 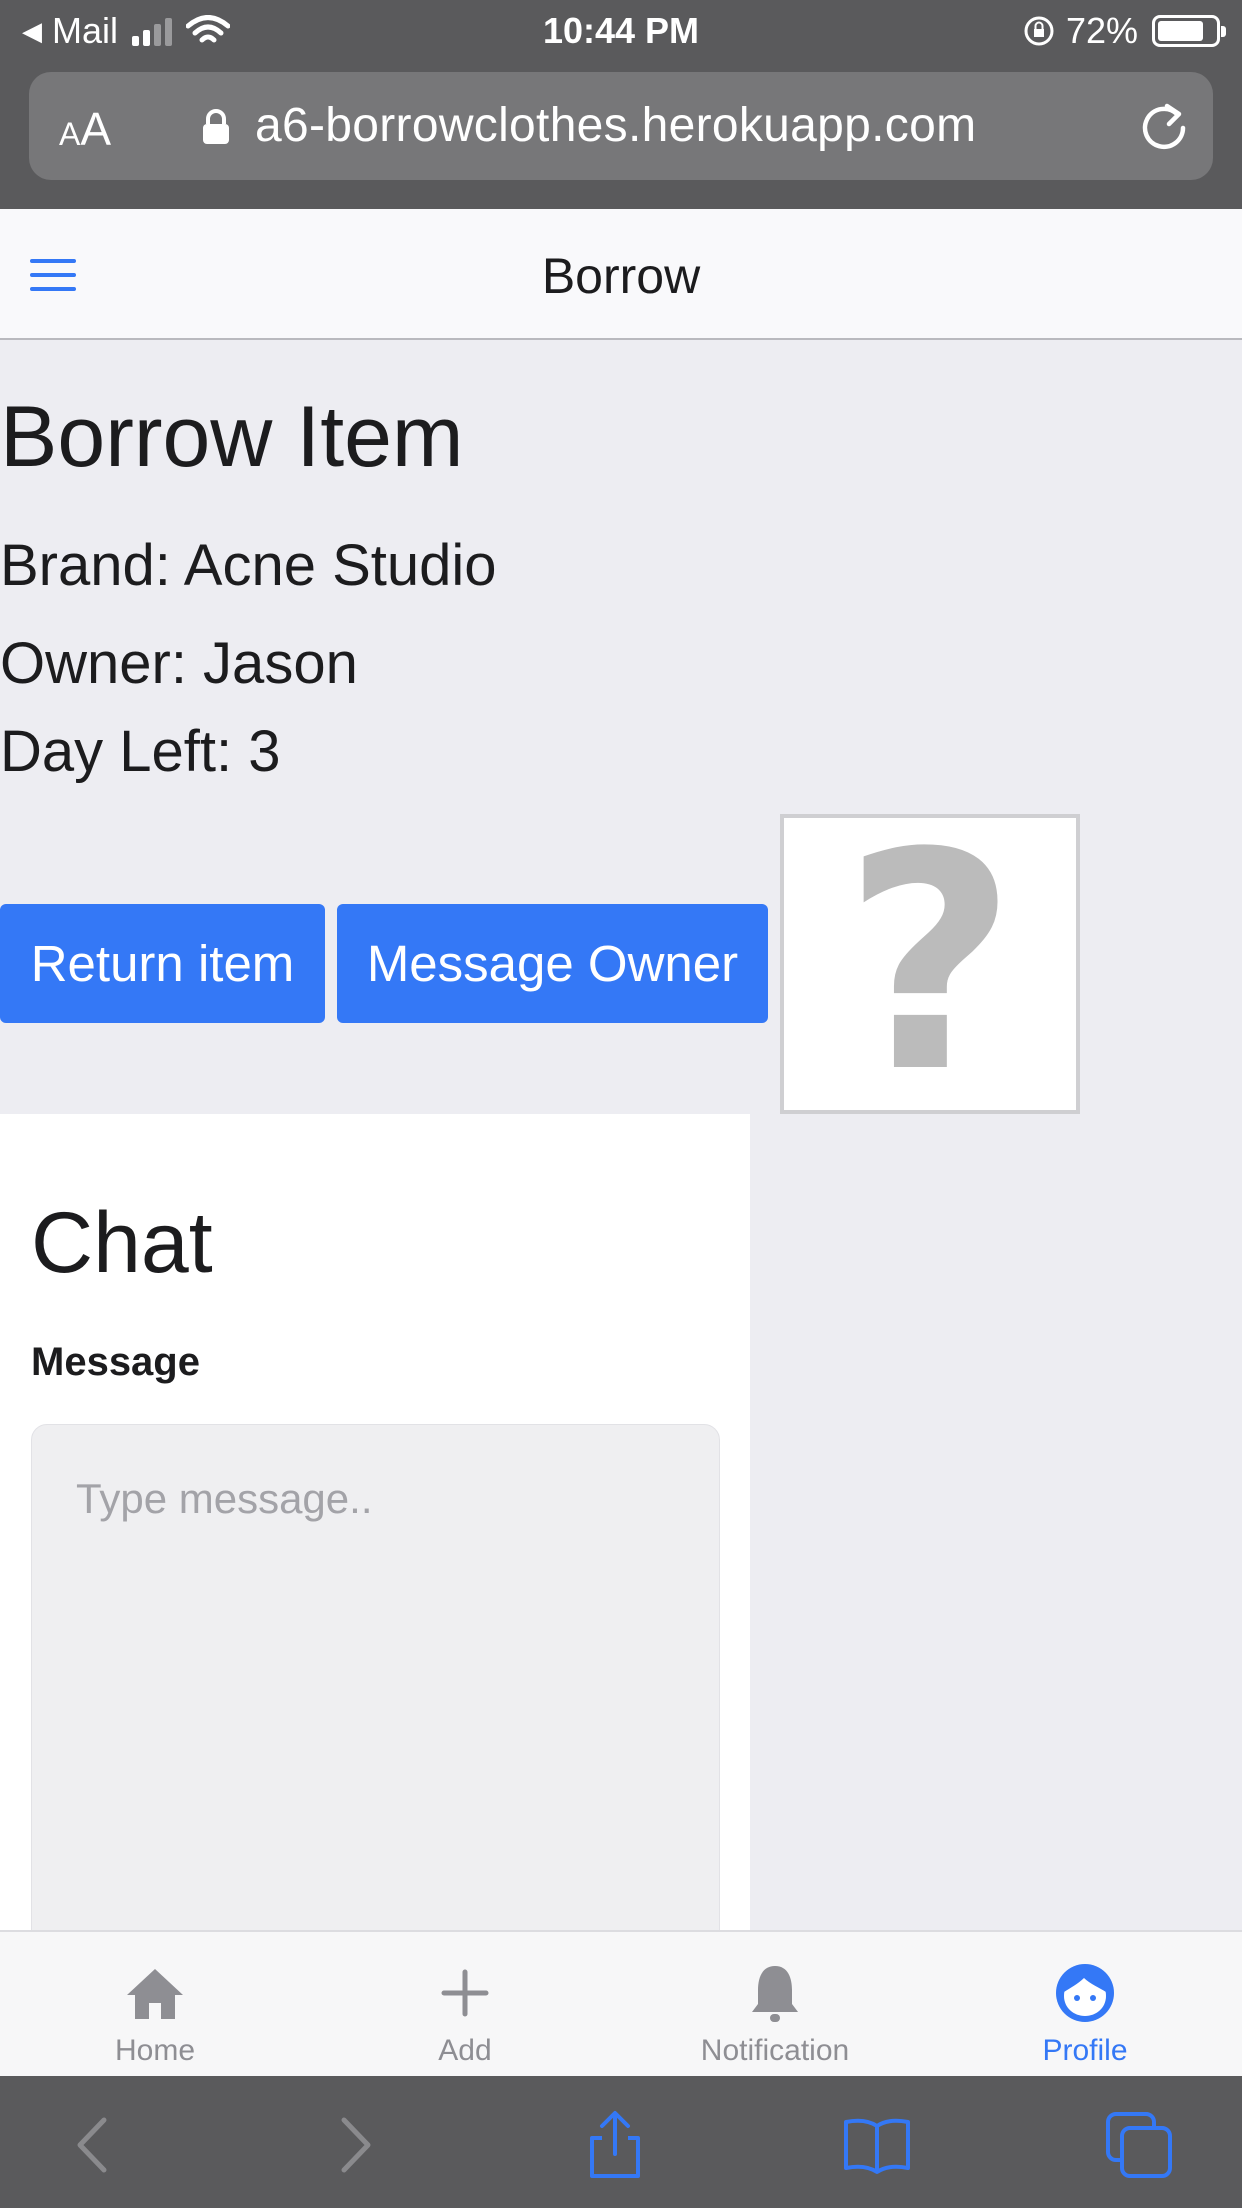 What do you see at coordinates (1101, 30) in the screenshot?
I see `battery-percentage: 72%` at bounding box center [1101, 30].